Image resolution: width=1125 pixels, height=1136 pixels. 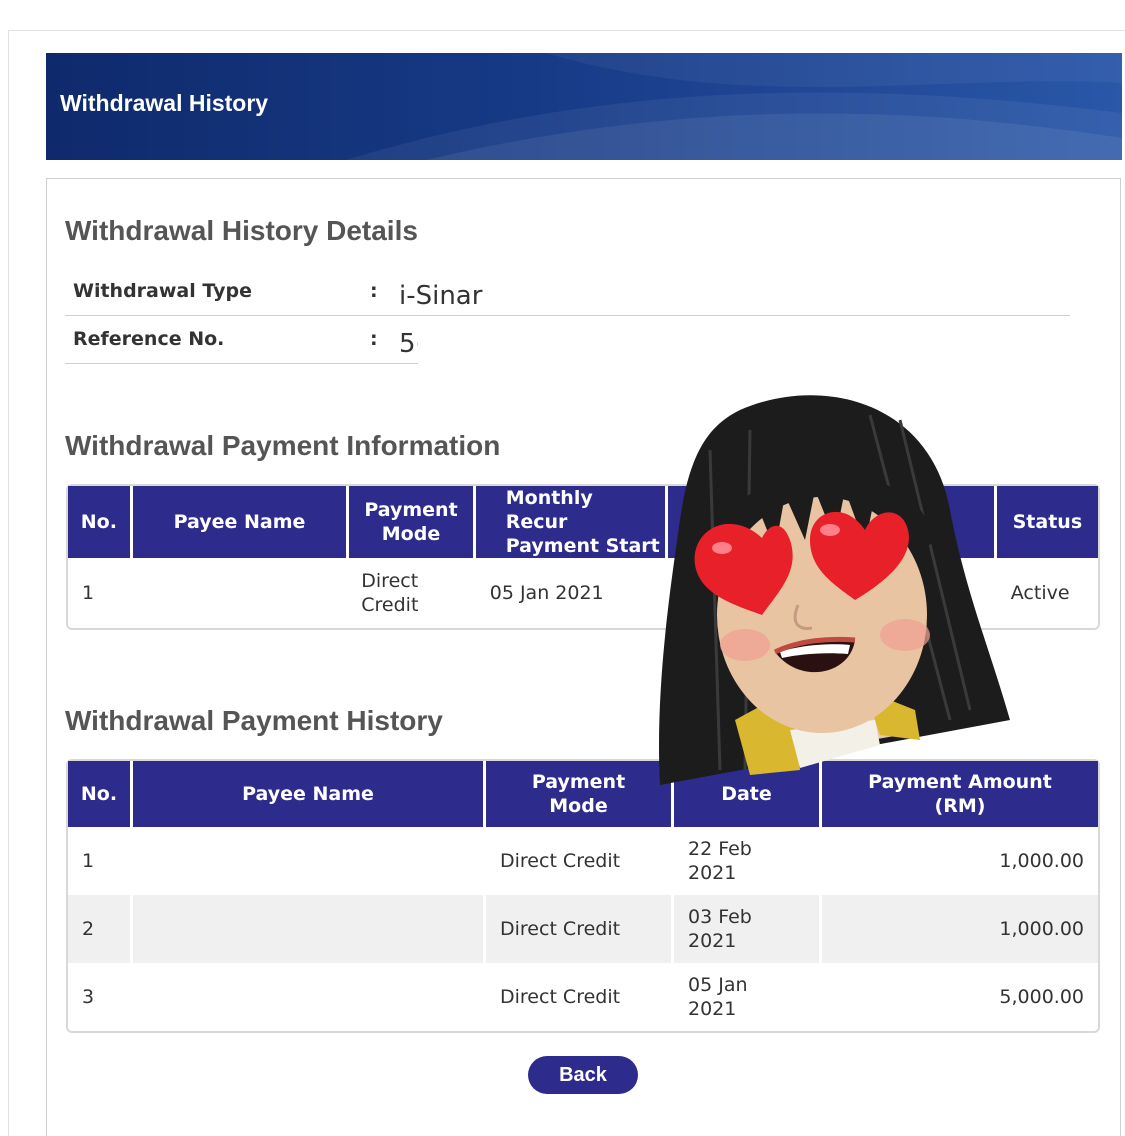 I want to click on detail-label: Reference No., so click(x=149, y=339).